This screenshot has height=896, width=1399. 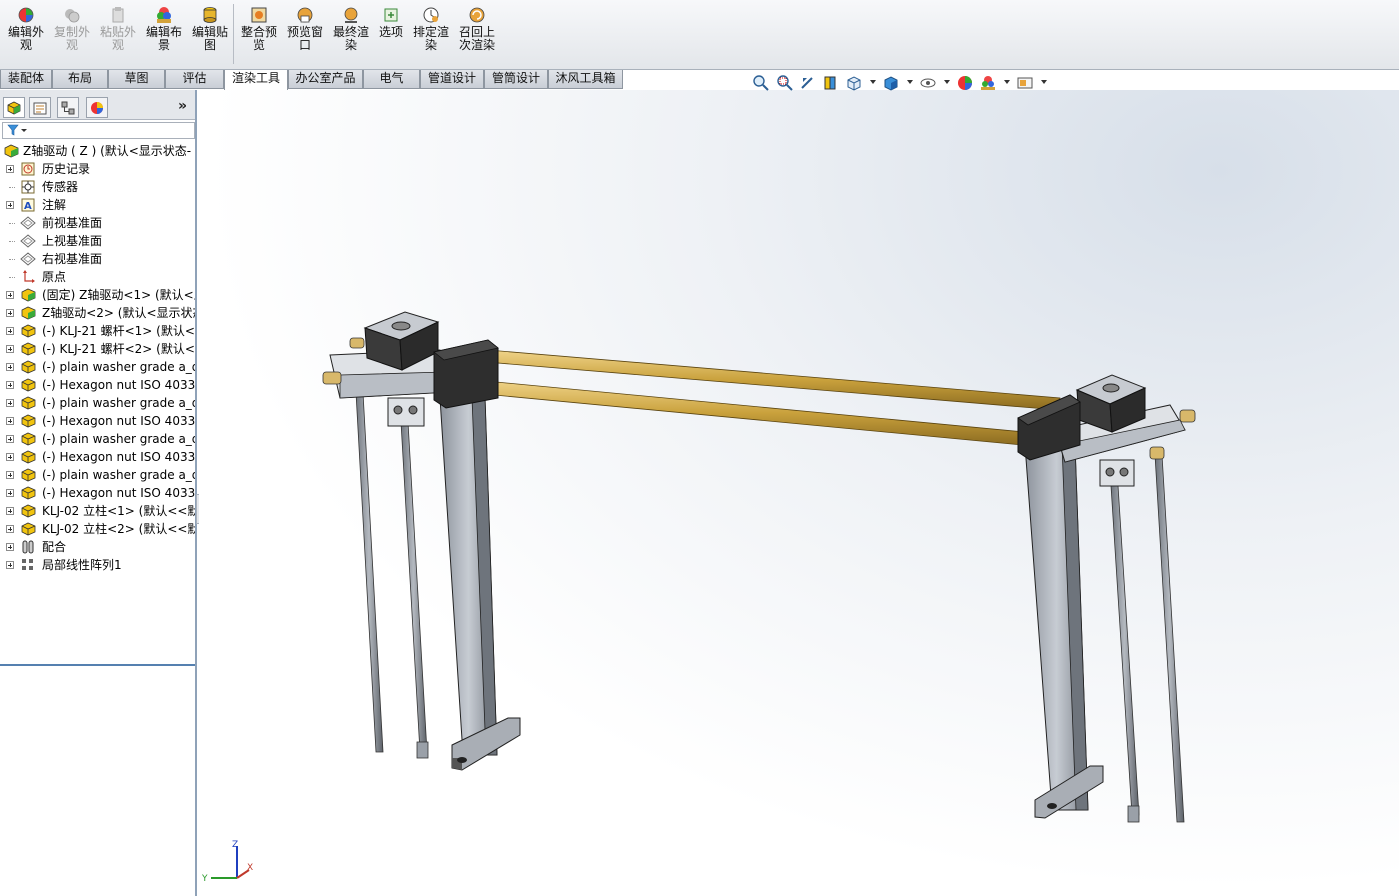 I want to click on display-style-icon, so click(x=891, y=83).